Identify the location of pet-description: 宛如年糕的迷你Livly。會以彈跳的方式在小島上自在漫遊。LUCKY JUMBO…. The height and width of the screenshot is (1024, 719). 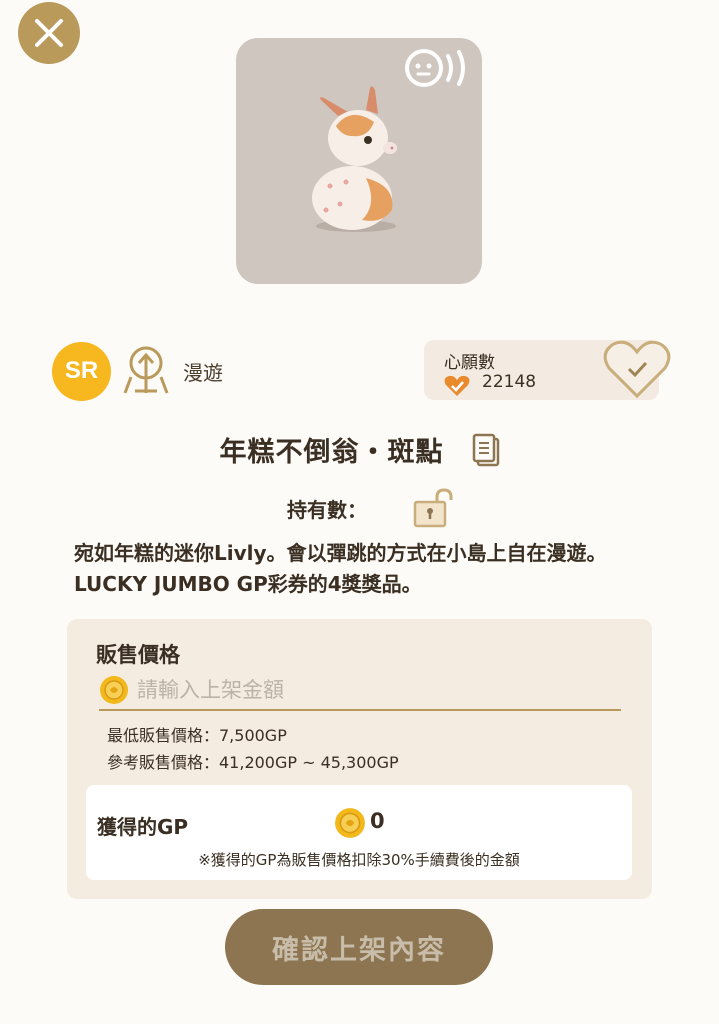
(340, 568).